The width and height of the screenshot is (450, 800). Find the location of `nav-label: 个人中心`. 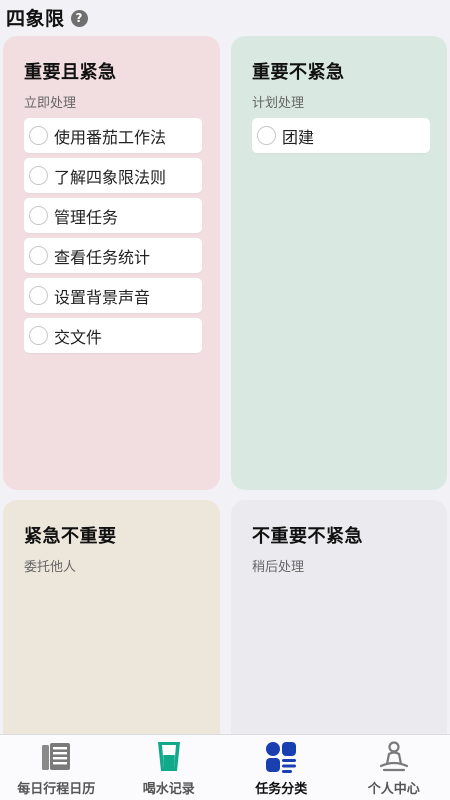

nav-label: 个人中心 is located at coordinates (393, 789).